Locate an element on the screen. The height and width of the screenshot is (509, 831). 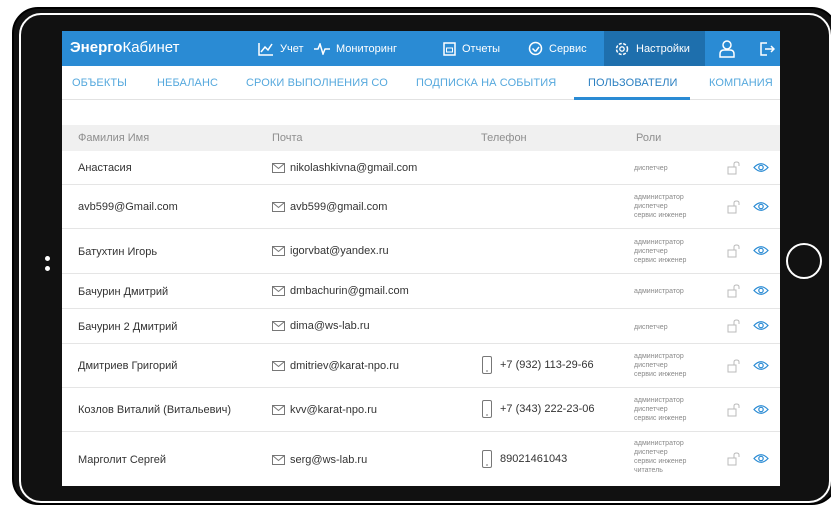
user-roles: диспетчер is located at coordinates (651, 327).